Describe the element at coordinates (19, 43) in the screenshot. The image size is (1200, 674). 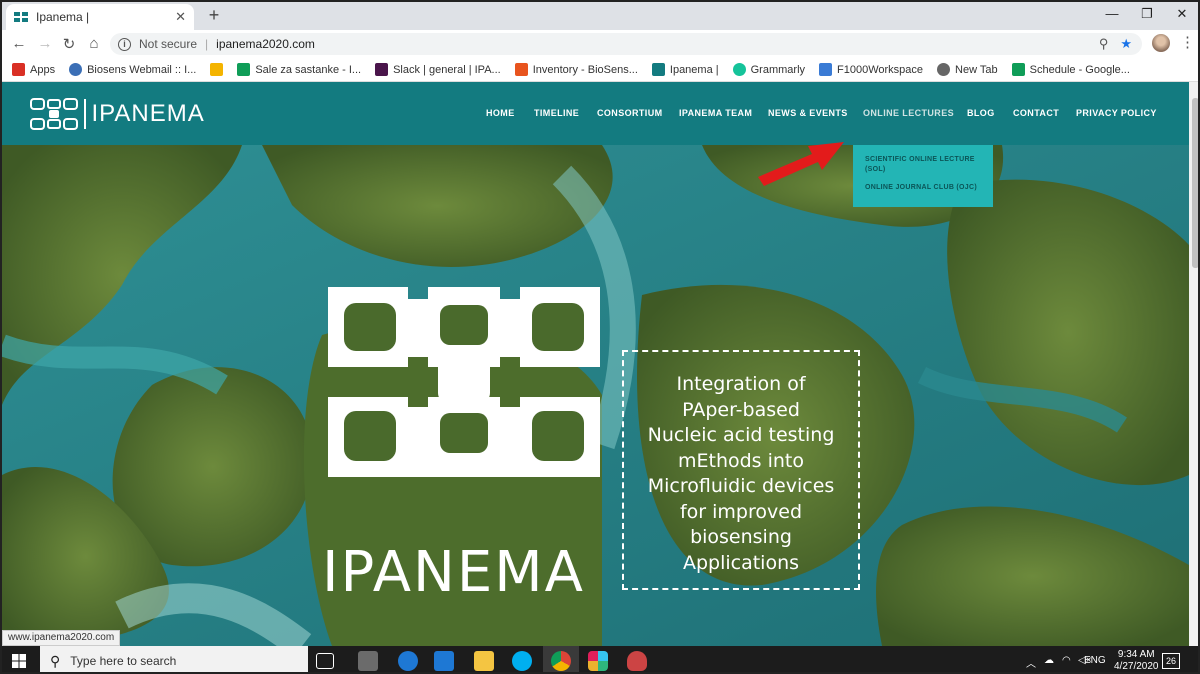
I see `back-arrow-icon: ←` at that location.